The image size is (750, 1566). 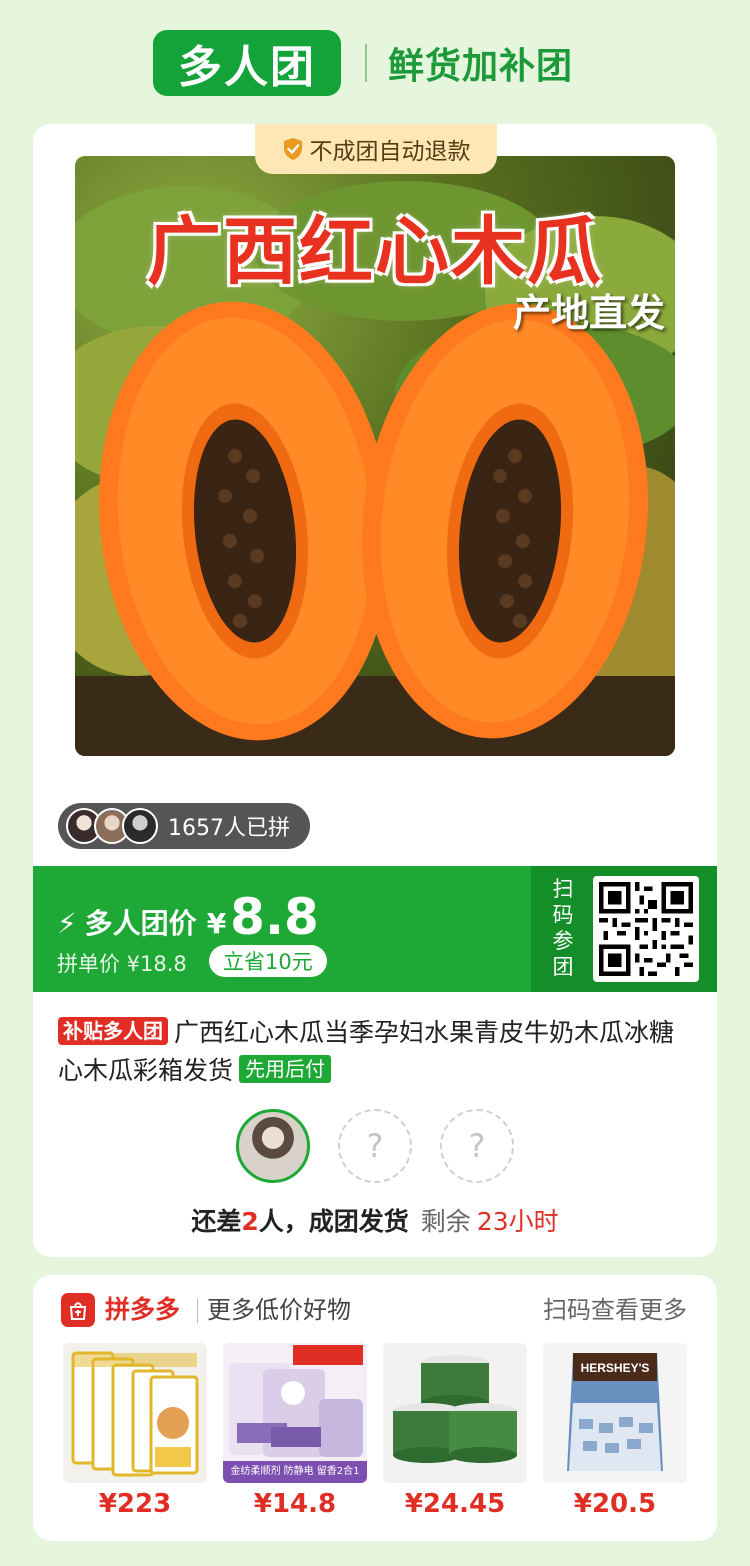 I want to click on status-suffix: 人，成团发货, so click(x=333, y=1221).